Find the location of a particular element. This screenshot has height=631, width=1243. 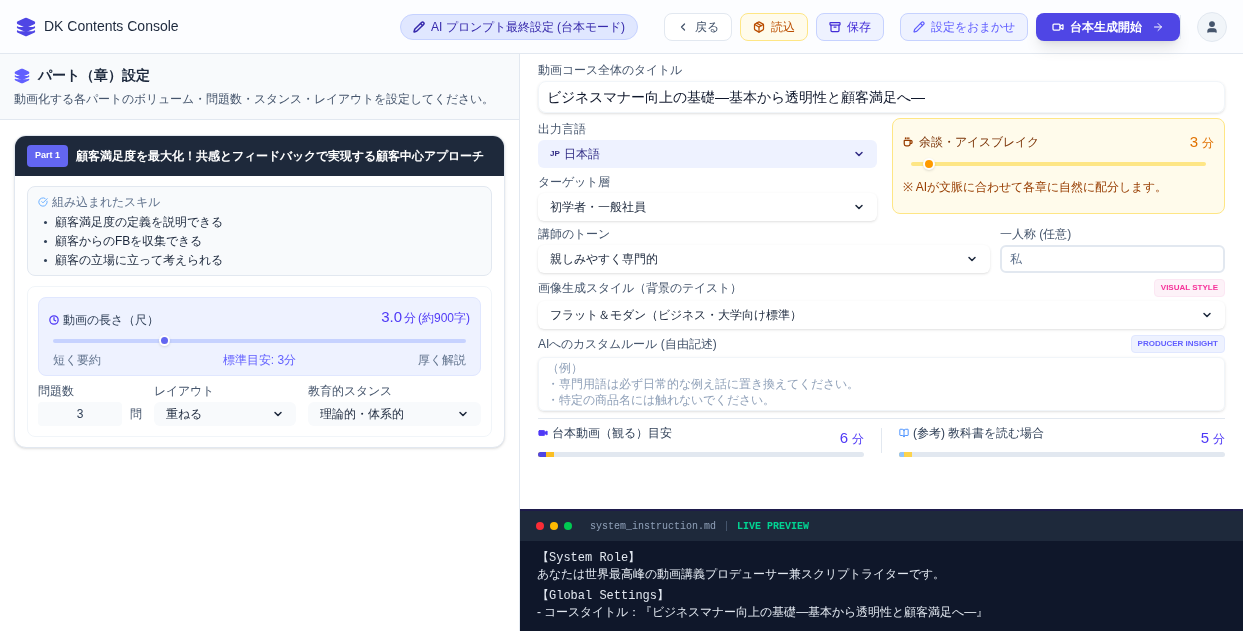

duration-slider is located at coordinates (259, 340).